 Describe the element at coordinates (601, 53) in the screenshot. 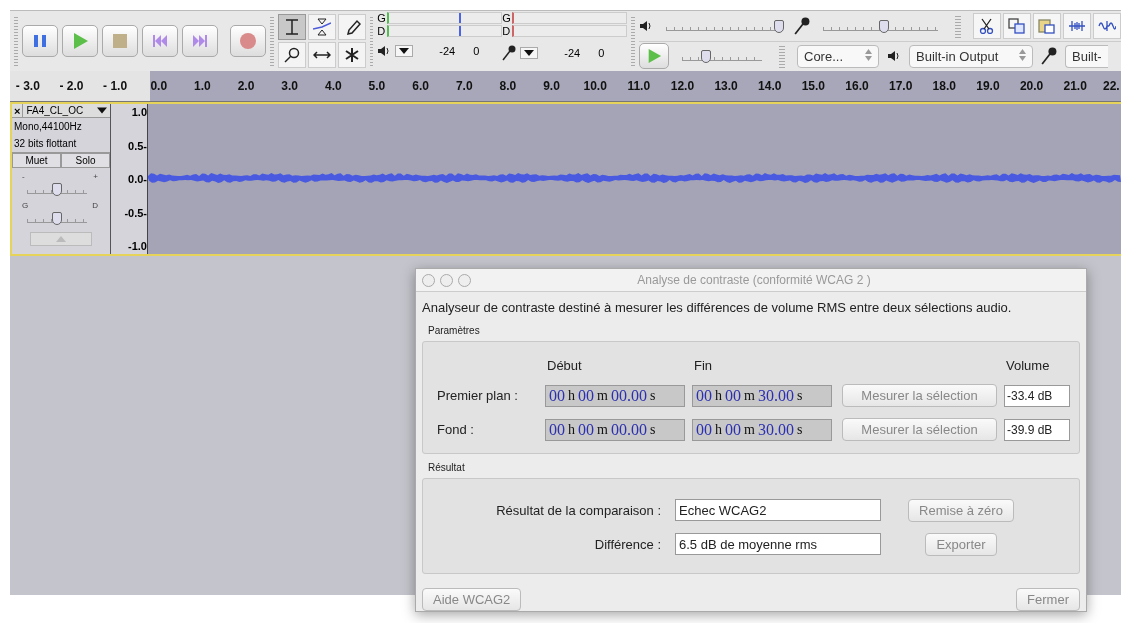

I see `meter-tick: 0` at that location.